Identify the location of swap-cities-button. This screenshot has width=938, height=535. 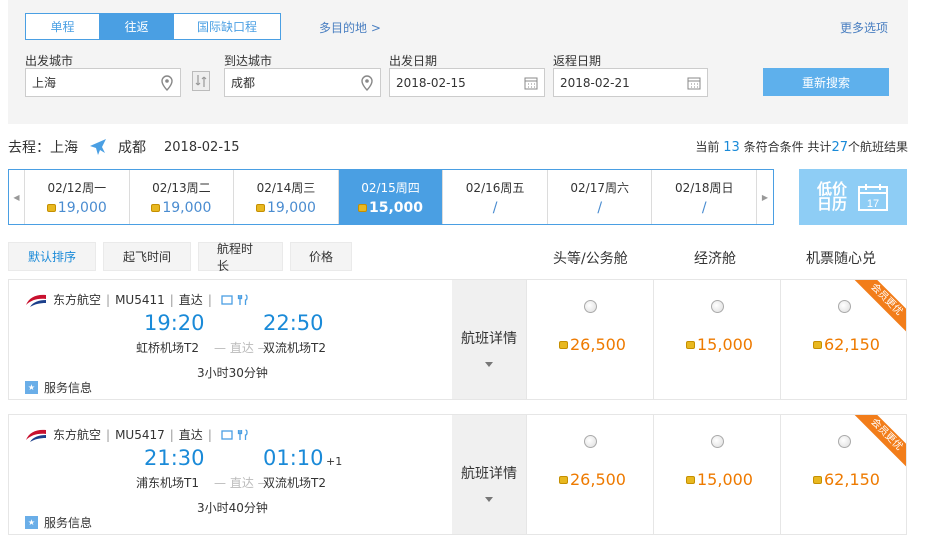
(201, 81).